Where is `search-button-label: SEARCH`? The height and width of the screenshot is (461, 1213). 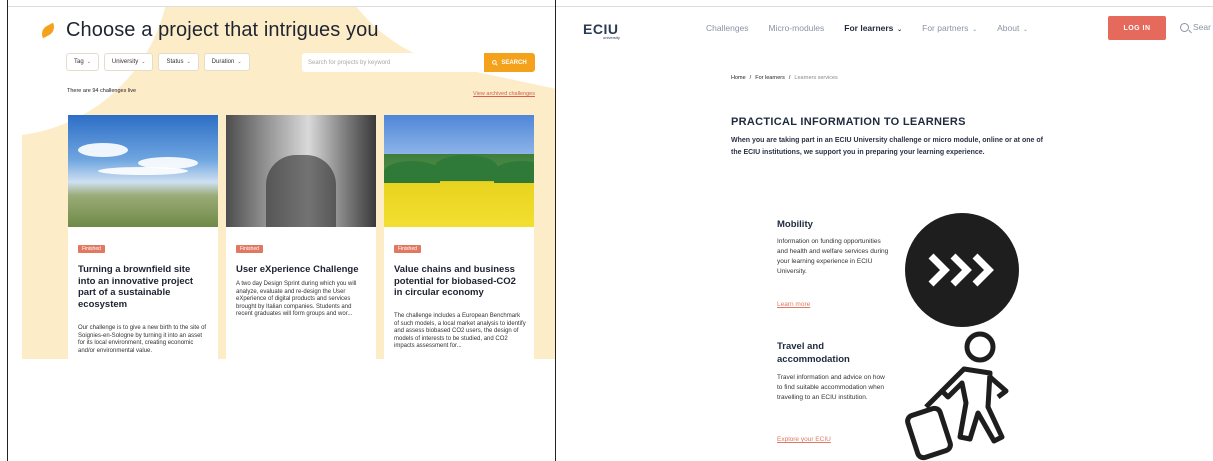 search-button-label: SEARCH is located at coordinates (514, 62).